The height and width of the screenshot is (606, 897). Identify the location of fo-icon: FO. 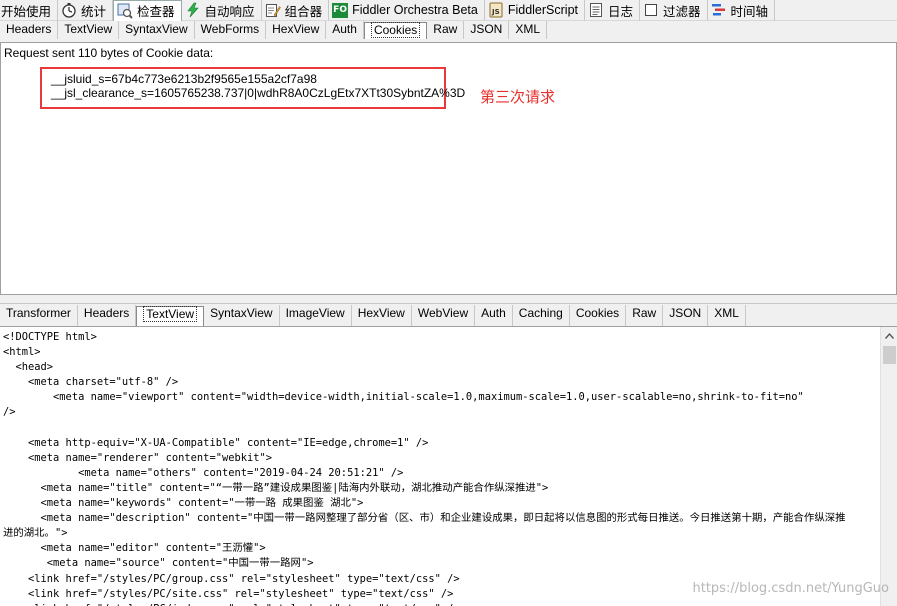
(340, 10).